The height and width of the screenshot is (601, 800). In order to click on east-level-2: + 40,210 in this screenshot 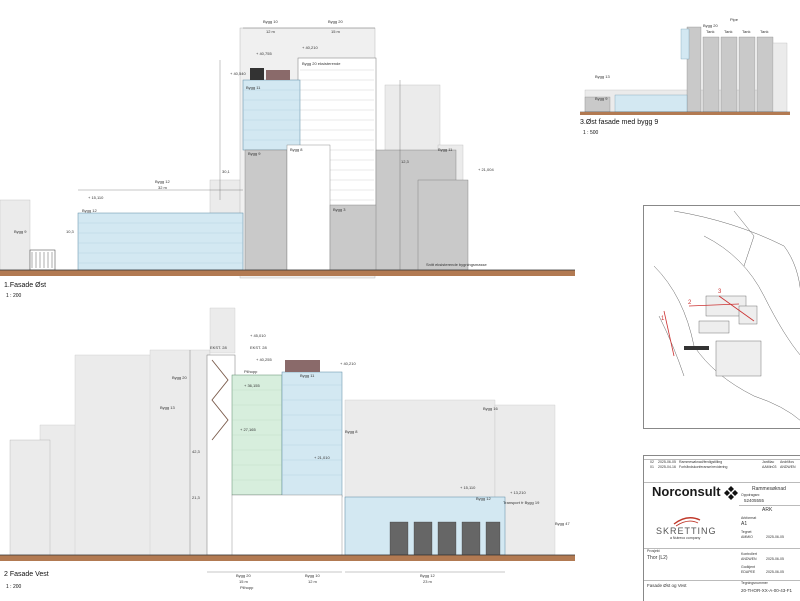, I will do `click(310, 47)`.